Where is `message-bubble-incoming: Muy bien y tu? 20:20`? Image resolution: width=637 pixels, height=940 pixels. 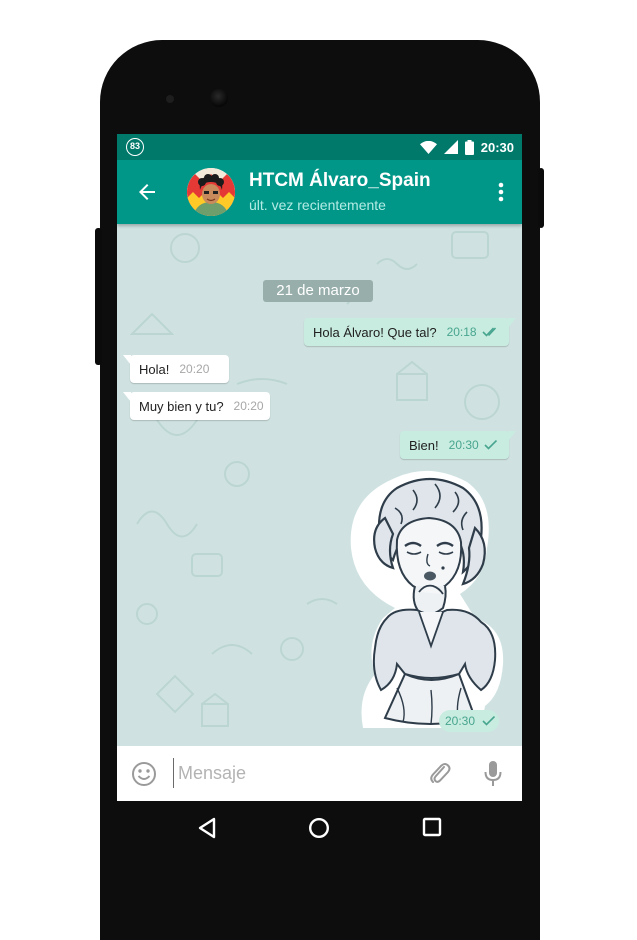 message-bubble-incoming: Muy bien y tu? 20:20 is located at coordinates (196, 406).